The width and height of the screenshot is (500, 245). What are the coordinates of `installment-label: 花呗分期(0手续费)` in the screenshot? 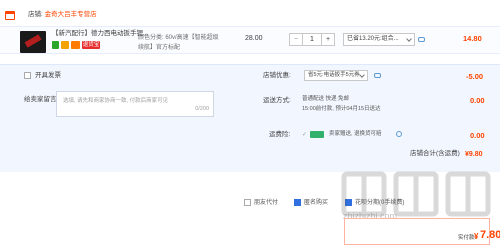 It's located at (380, 203).